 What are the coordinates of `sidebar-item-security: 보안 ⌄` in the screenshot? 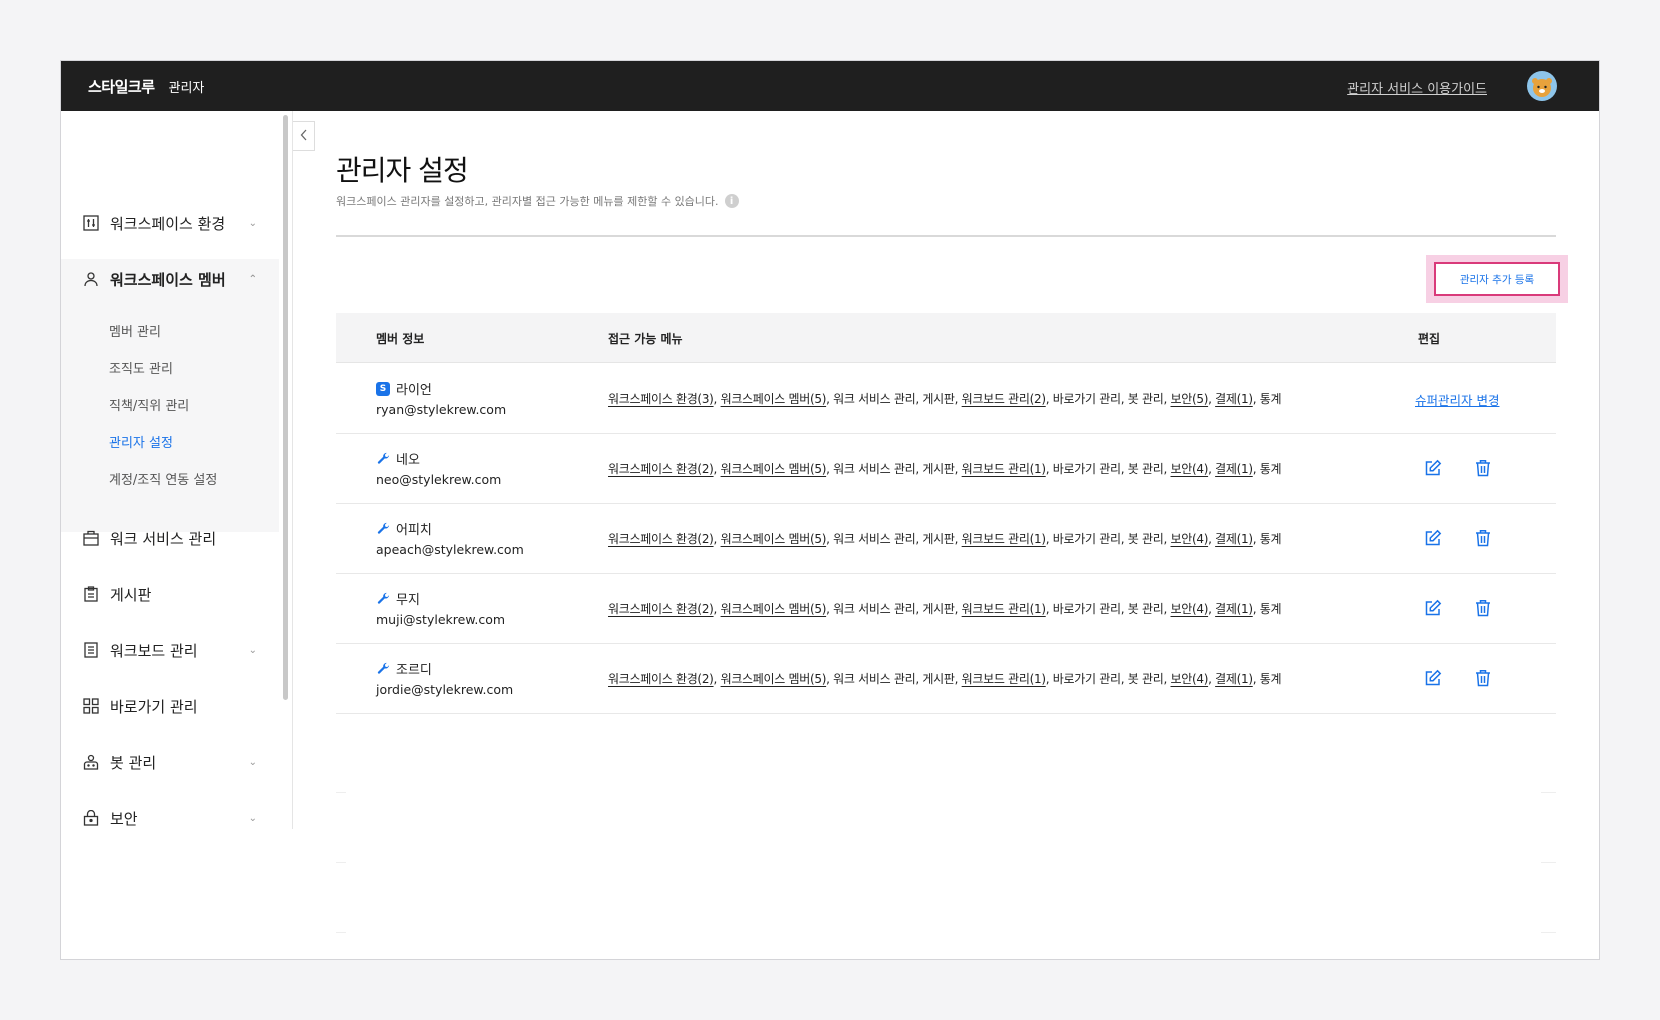 It's located at (170, 818).